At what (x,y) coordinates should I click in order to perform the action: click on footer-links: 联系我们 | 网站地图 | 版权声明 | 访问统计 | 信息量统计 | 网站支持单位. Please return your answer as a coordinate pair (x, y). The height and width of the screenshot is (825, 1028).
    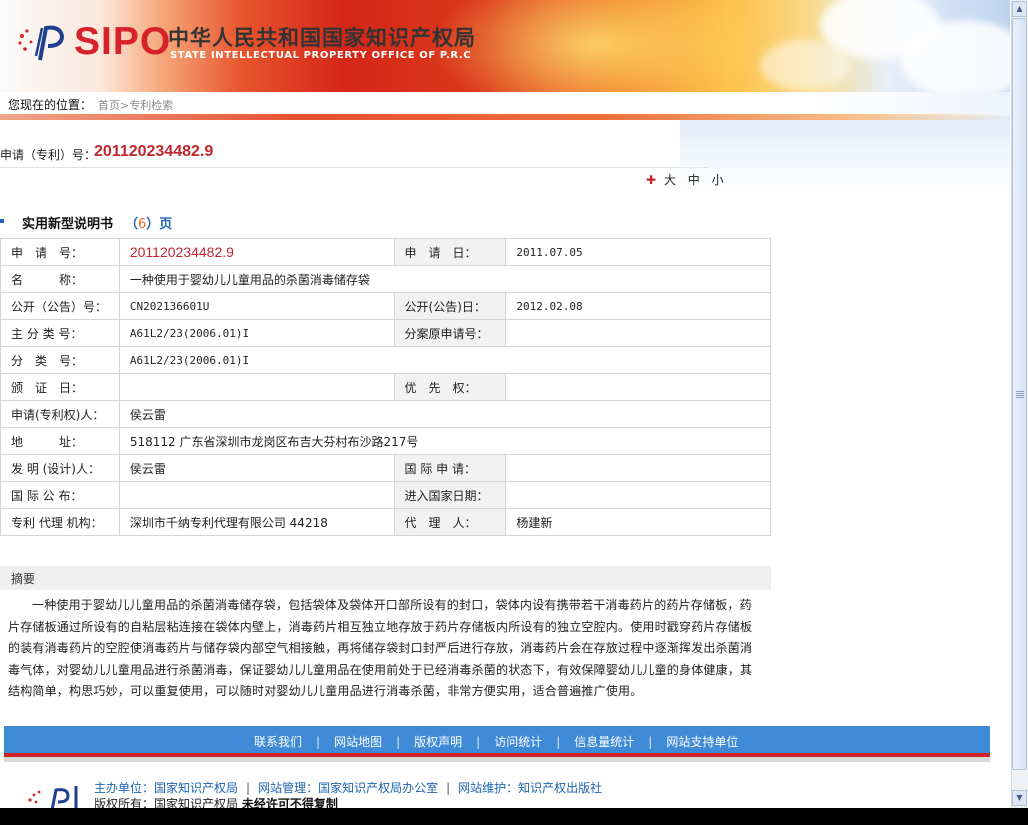
    Looking at the image, I should click on (496, 742).